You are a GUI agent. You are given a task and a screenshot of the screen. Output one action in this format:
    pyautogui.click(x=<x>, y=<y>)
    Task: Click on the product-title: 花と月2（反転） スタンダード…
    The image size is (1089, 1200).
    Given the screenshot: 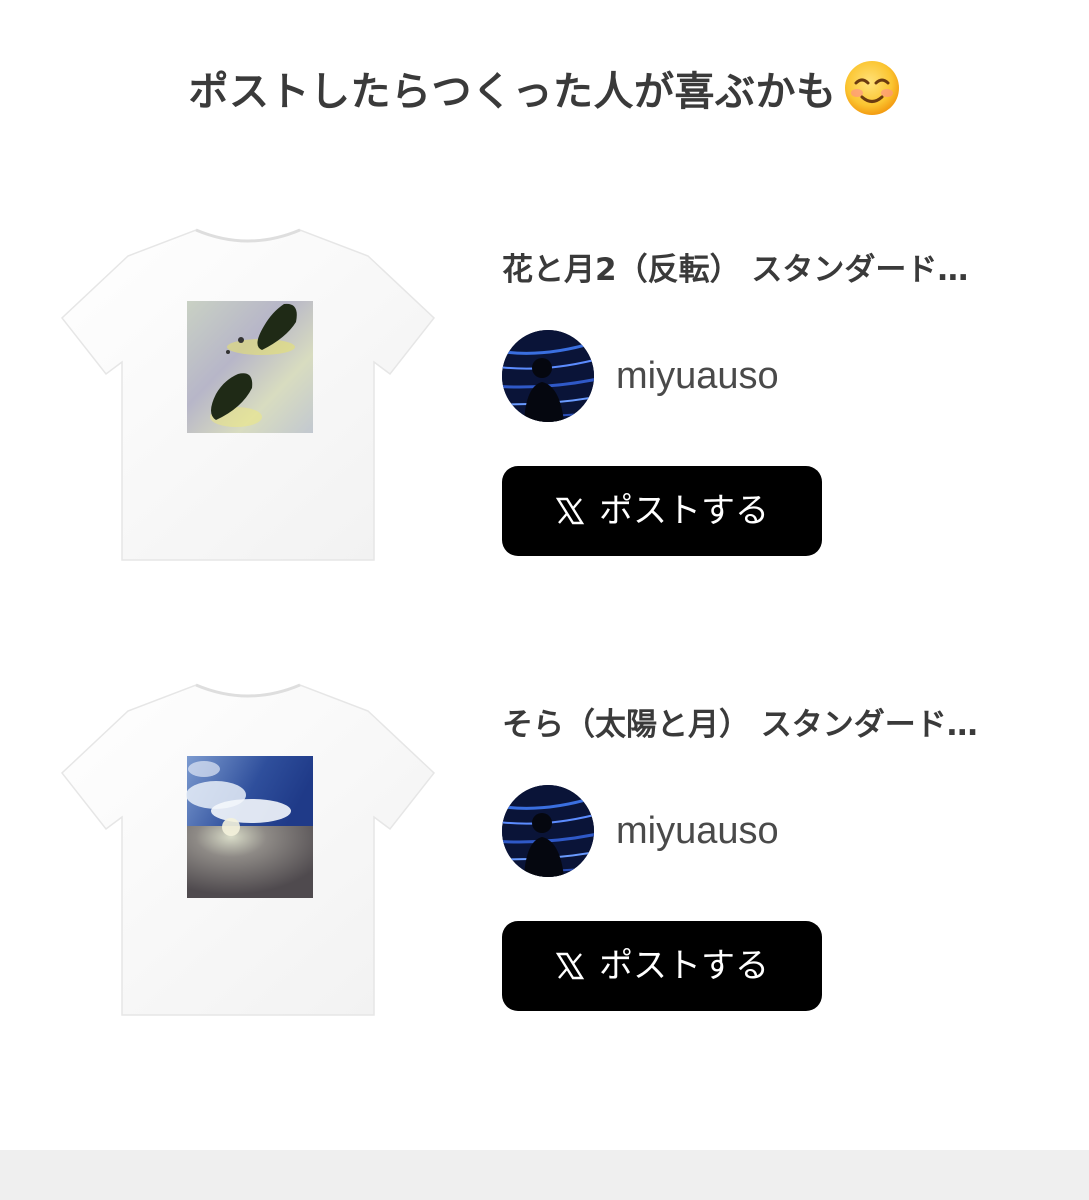 What is the action you would take?
    pyautogui.click(x=782, y=270)
    